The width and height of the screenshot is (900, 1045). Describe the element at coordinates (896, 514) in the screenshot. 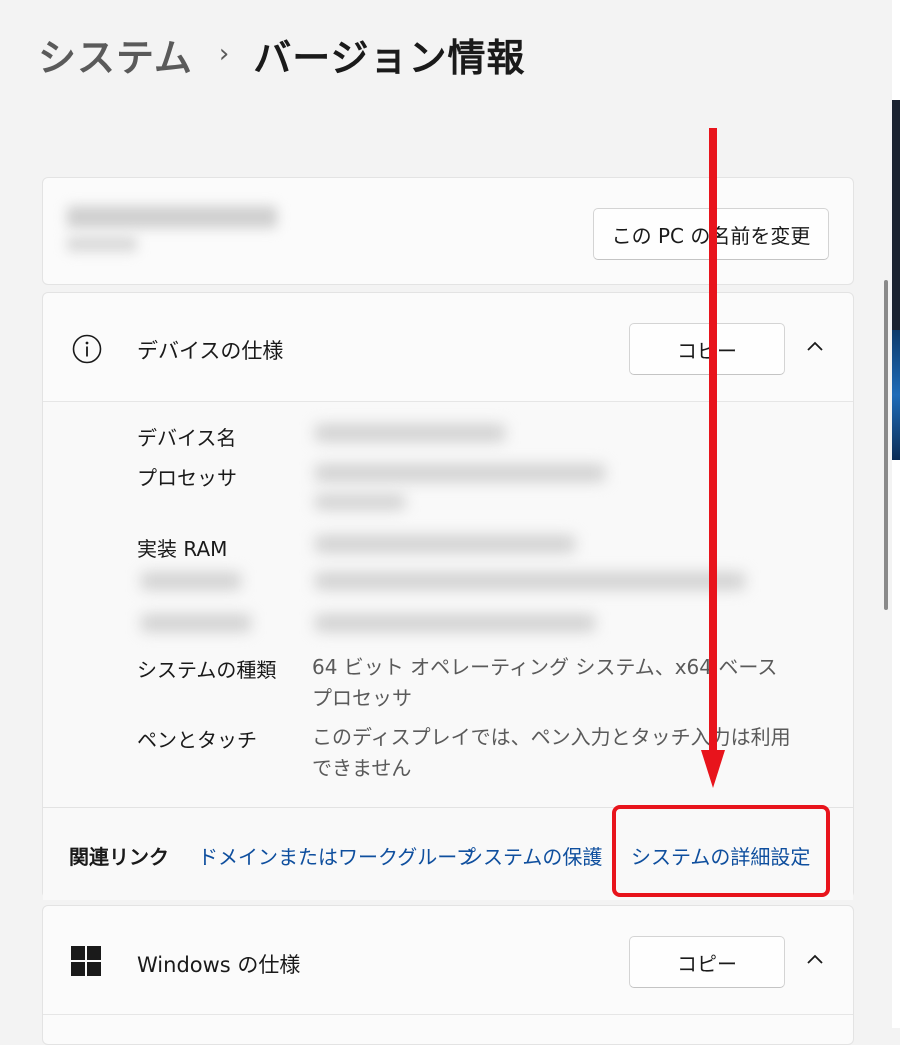

I see `background-window-edge` at that location.